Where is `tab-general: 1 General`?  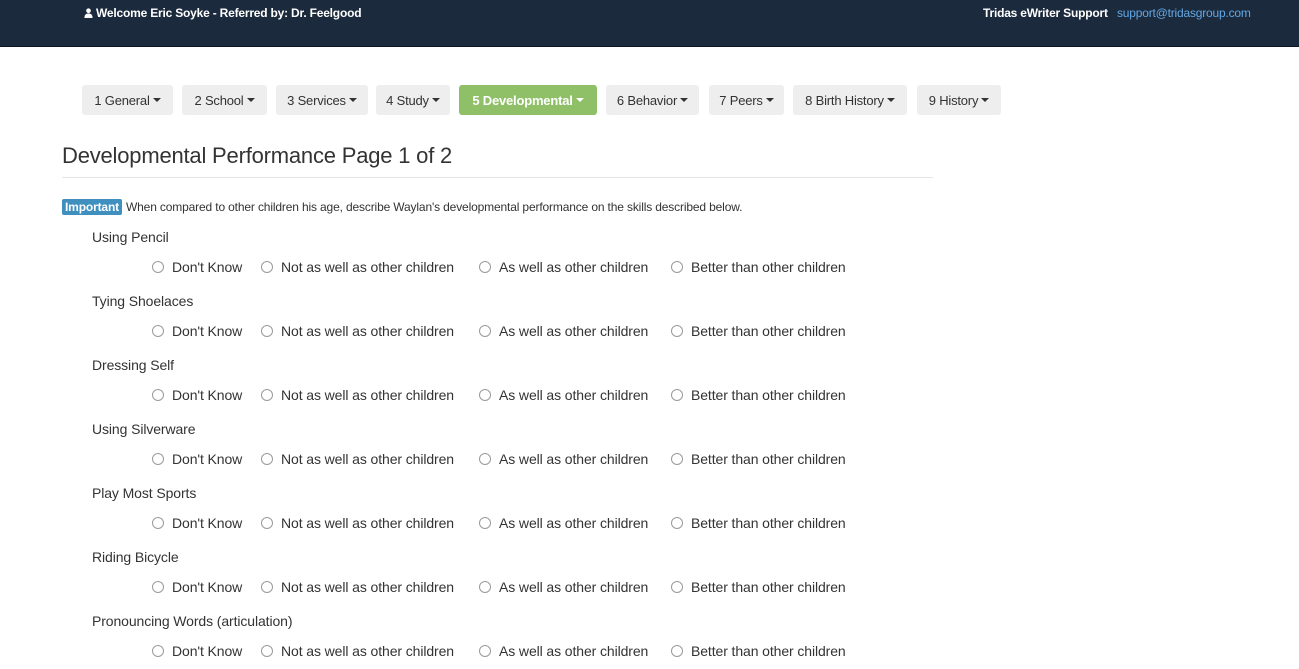
tab-general: 1 General is located at coordinates (127, 100).